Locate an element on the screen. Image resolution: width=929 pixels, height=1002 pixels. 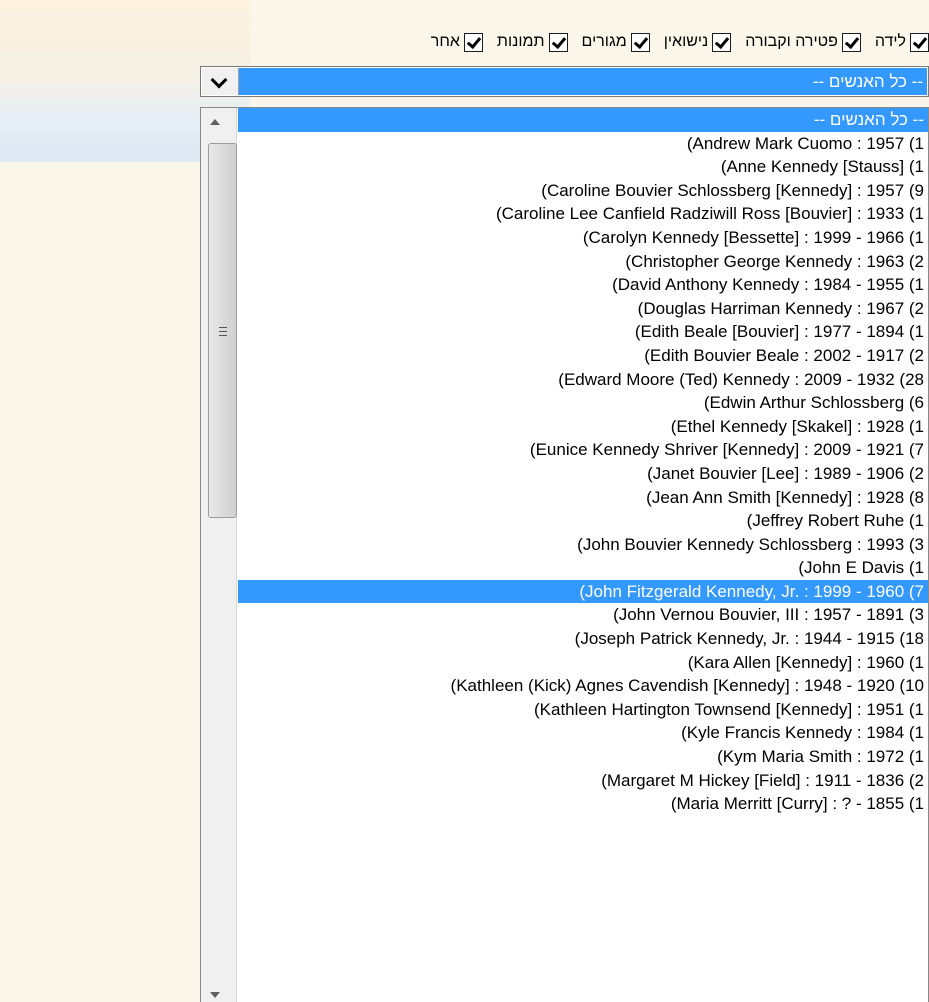
list-item: (Kara Allen [Kennedy] : 1960 (1 is located at coordinates (583, 663).